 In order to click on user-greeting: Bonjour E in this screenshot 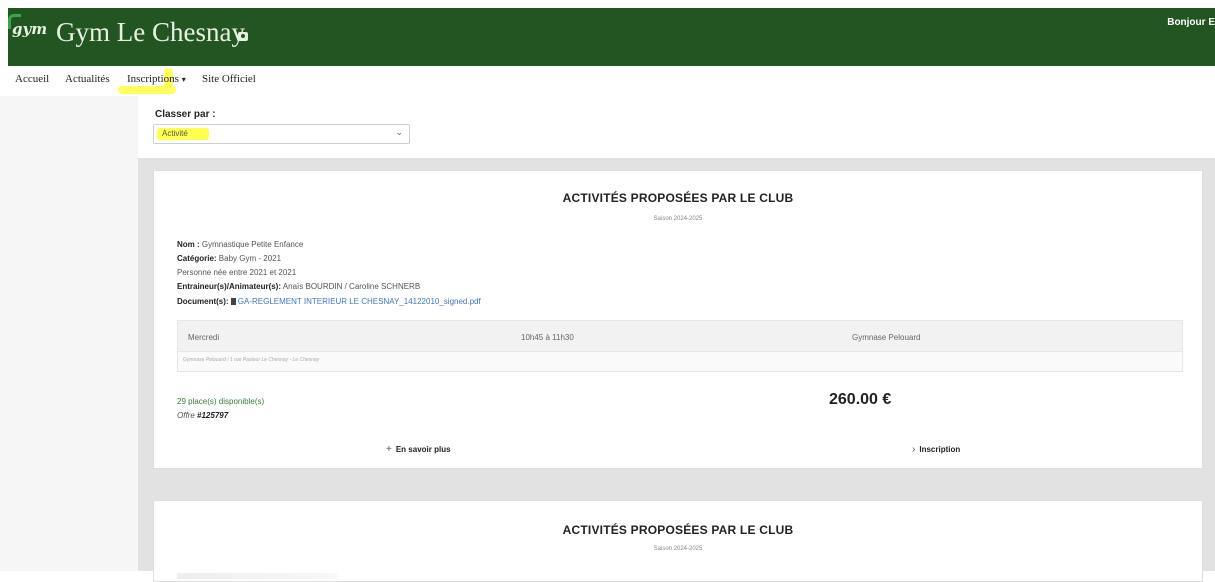, I will do `click(1191, 22)`.